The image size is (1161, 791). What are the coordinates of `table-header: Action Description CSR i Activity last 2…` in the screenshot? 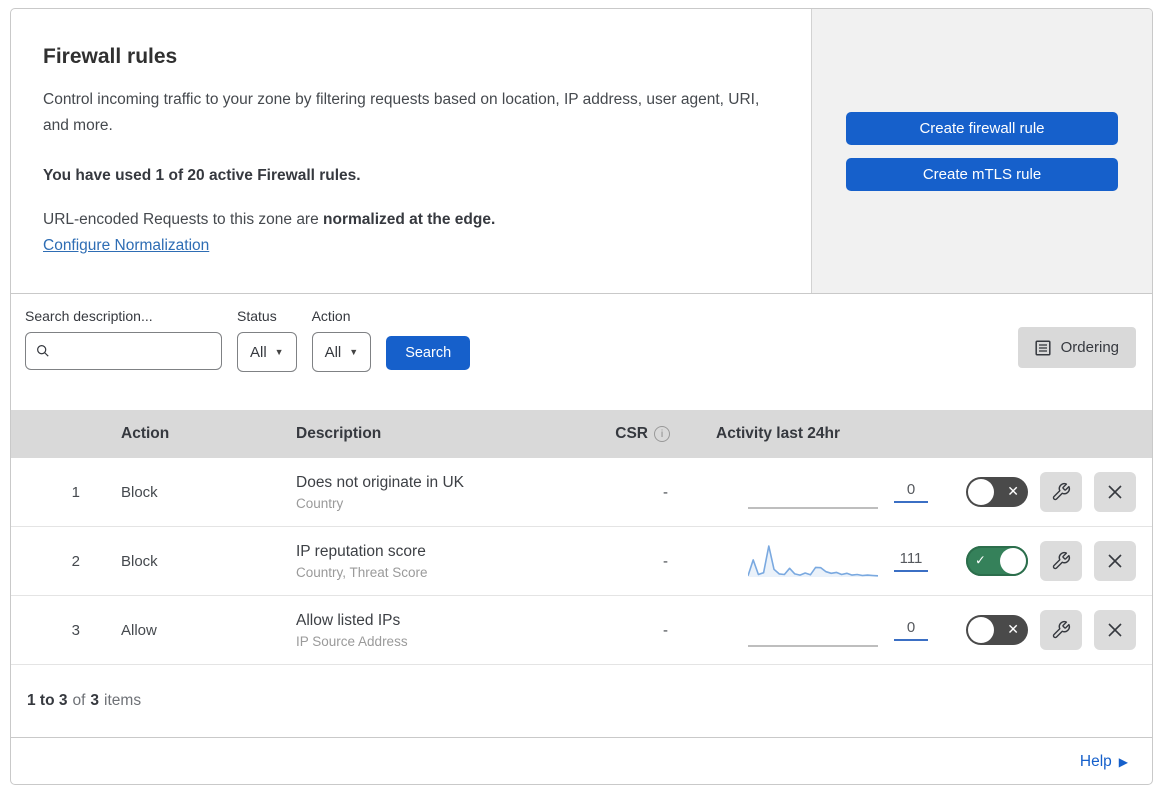 It's located at (581, 434).